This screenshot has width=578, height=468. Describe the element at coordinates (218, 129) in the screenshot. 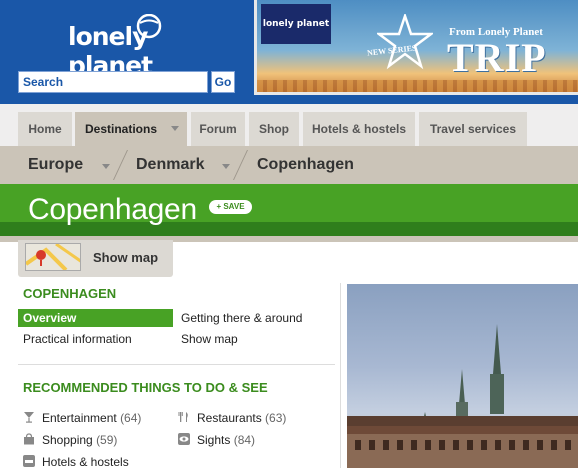

I see `tab-forum: Forum` at that location.